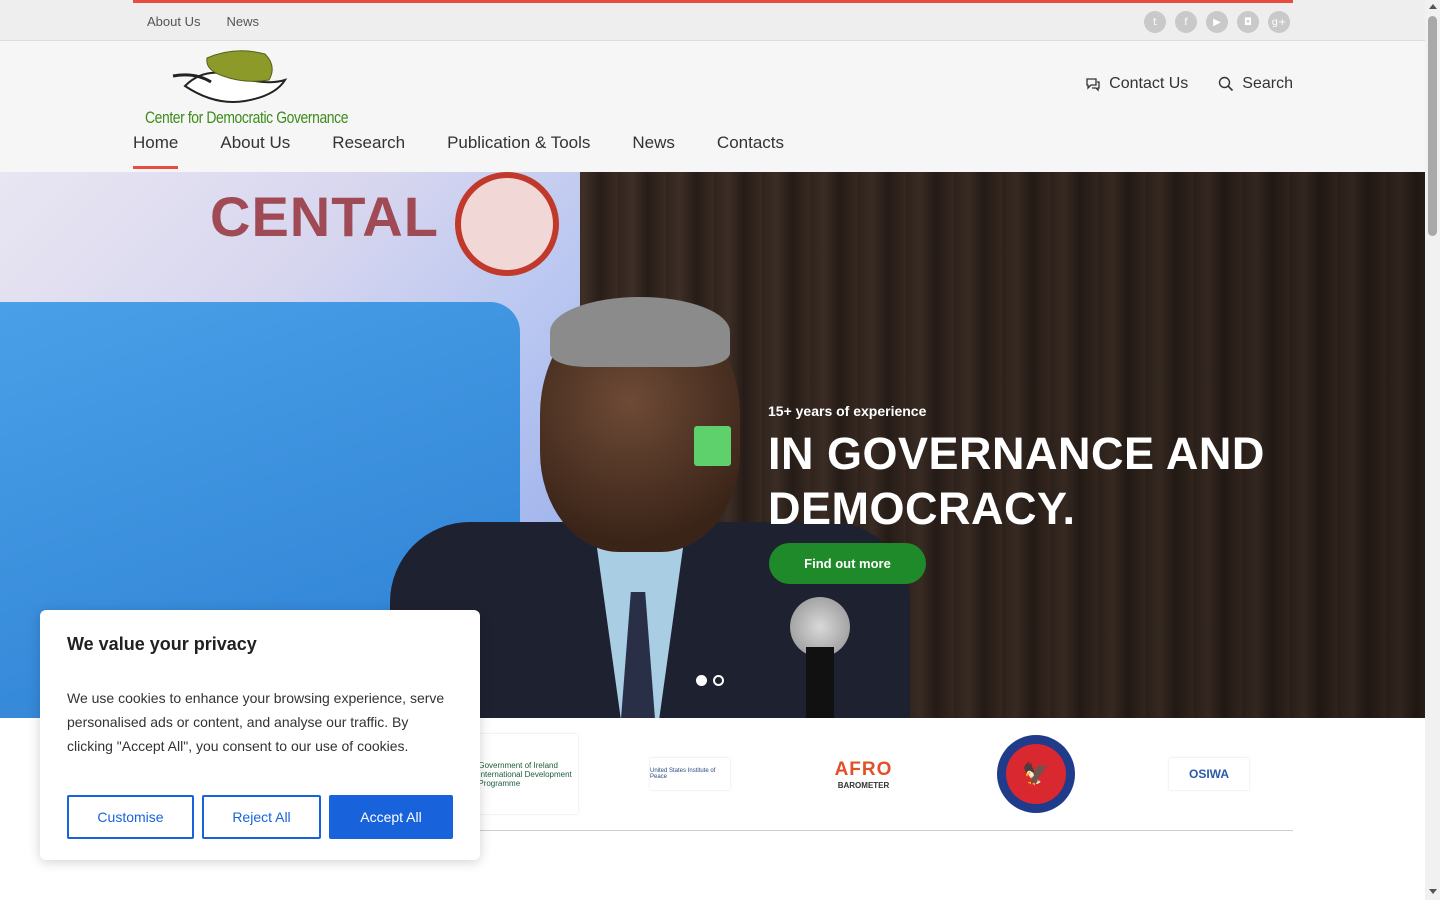  What do you see at coordinates (1432, 126) in the screenshot?
I see `scrollbar-thumb` at bounding box center [1432, 126].